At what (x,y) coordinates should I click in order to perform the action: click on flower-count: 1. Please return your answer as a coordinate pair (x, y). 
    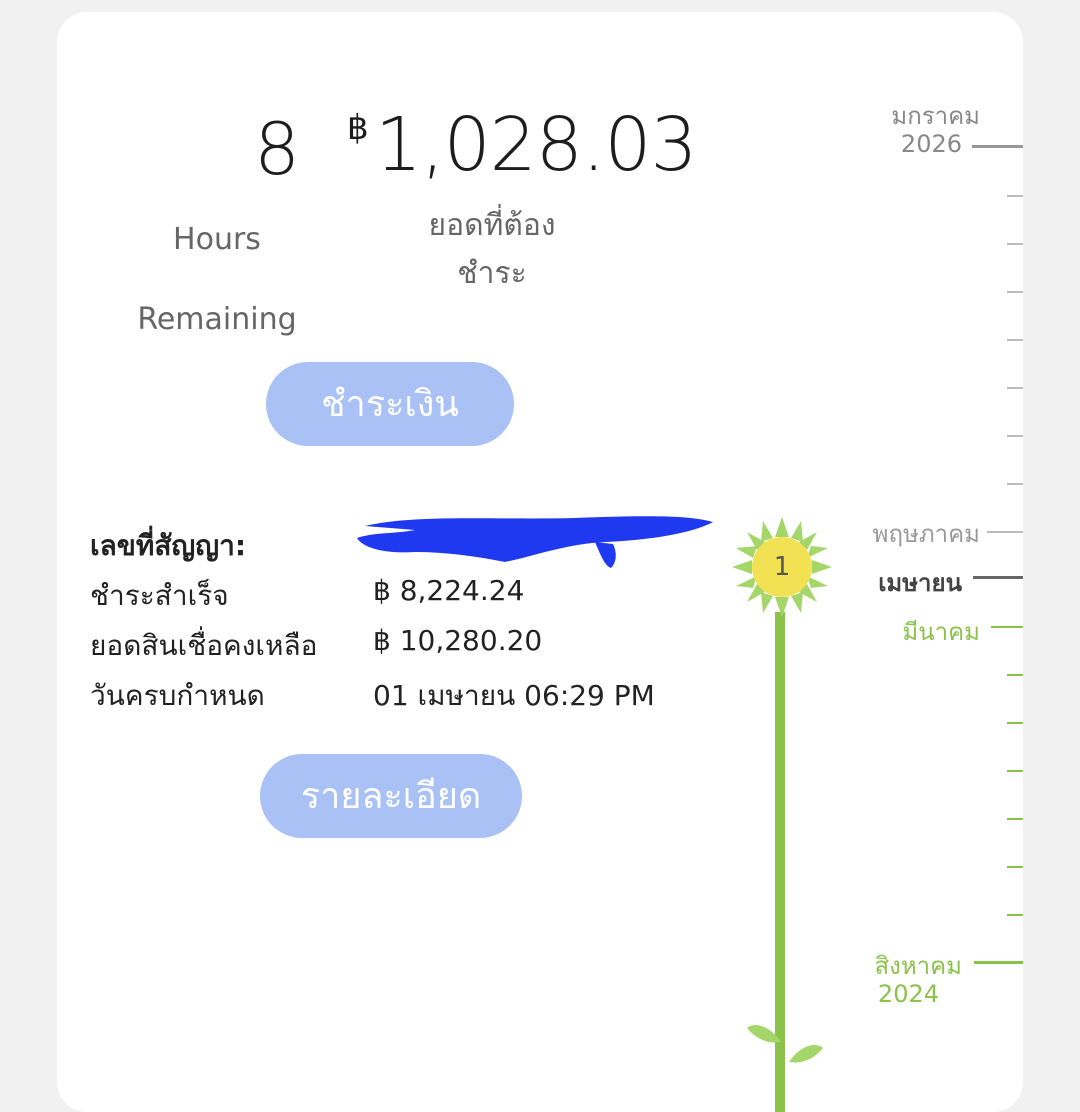
    Looking at the image, I should click on (782, 567).